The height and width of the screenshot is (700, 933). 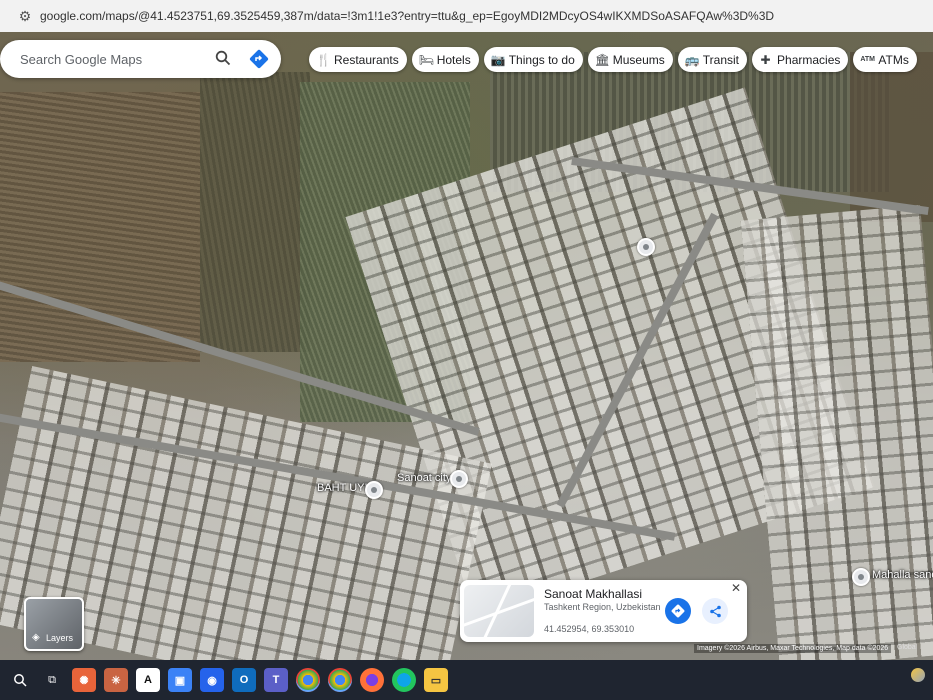 What do you see at coordinates (602, 607) in the screenshot?
I see `place-region: Tashkent Region, Uzbekistan` at bounding box center [602, 607].